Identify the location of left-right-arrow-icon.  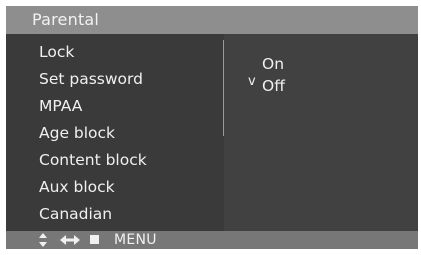
(70, 240).